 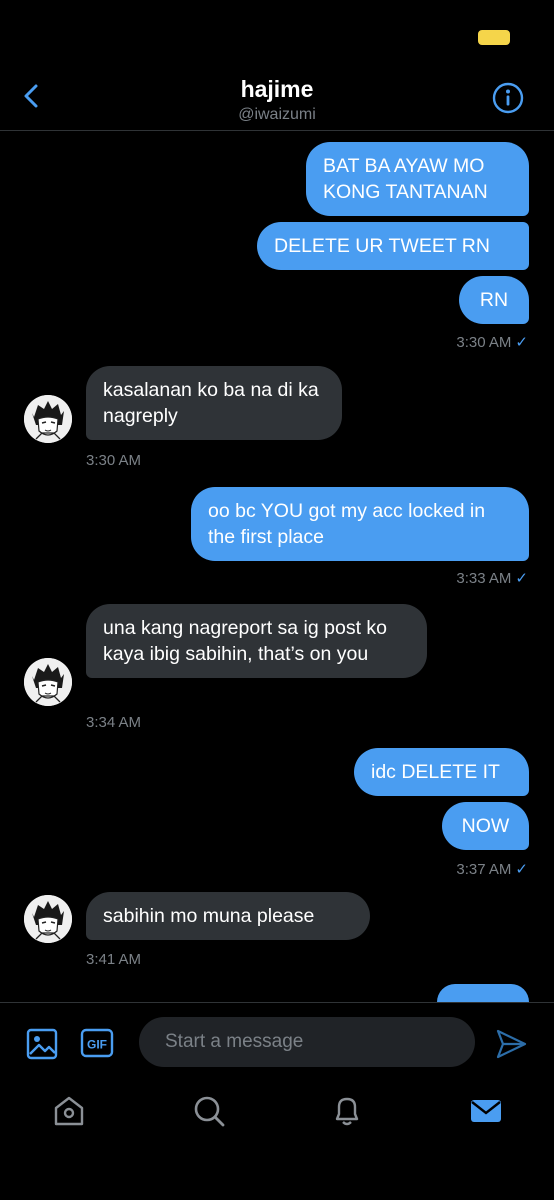 What do you see at coordinates (347, 1111) in the screenshot?
I see `notifications-icon` at bounding box center [347, 1111].